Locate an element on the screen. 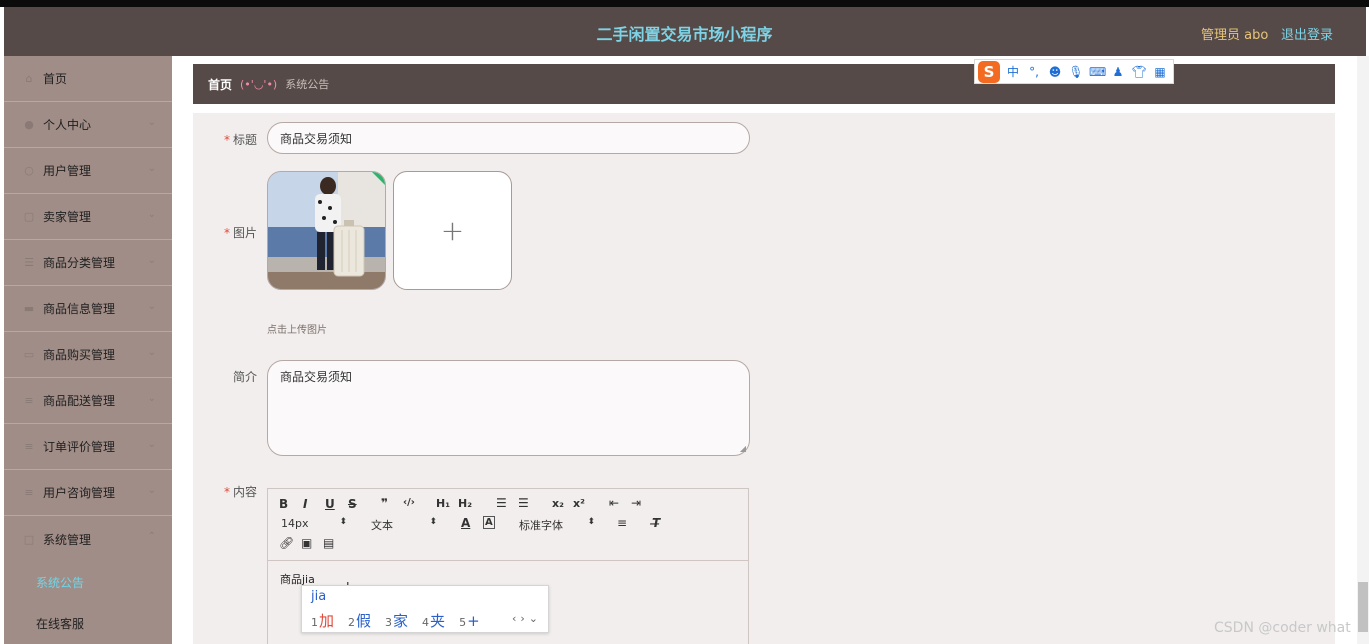  font-color-icon: A is located at coordinates (465, 523).